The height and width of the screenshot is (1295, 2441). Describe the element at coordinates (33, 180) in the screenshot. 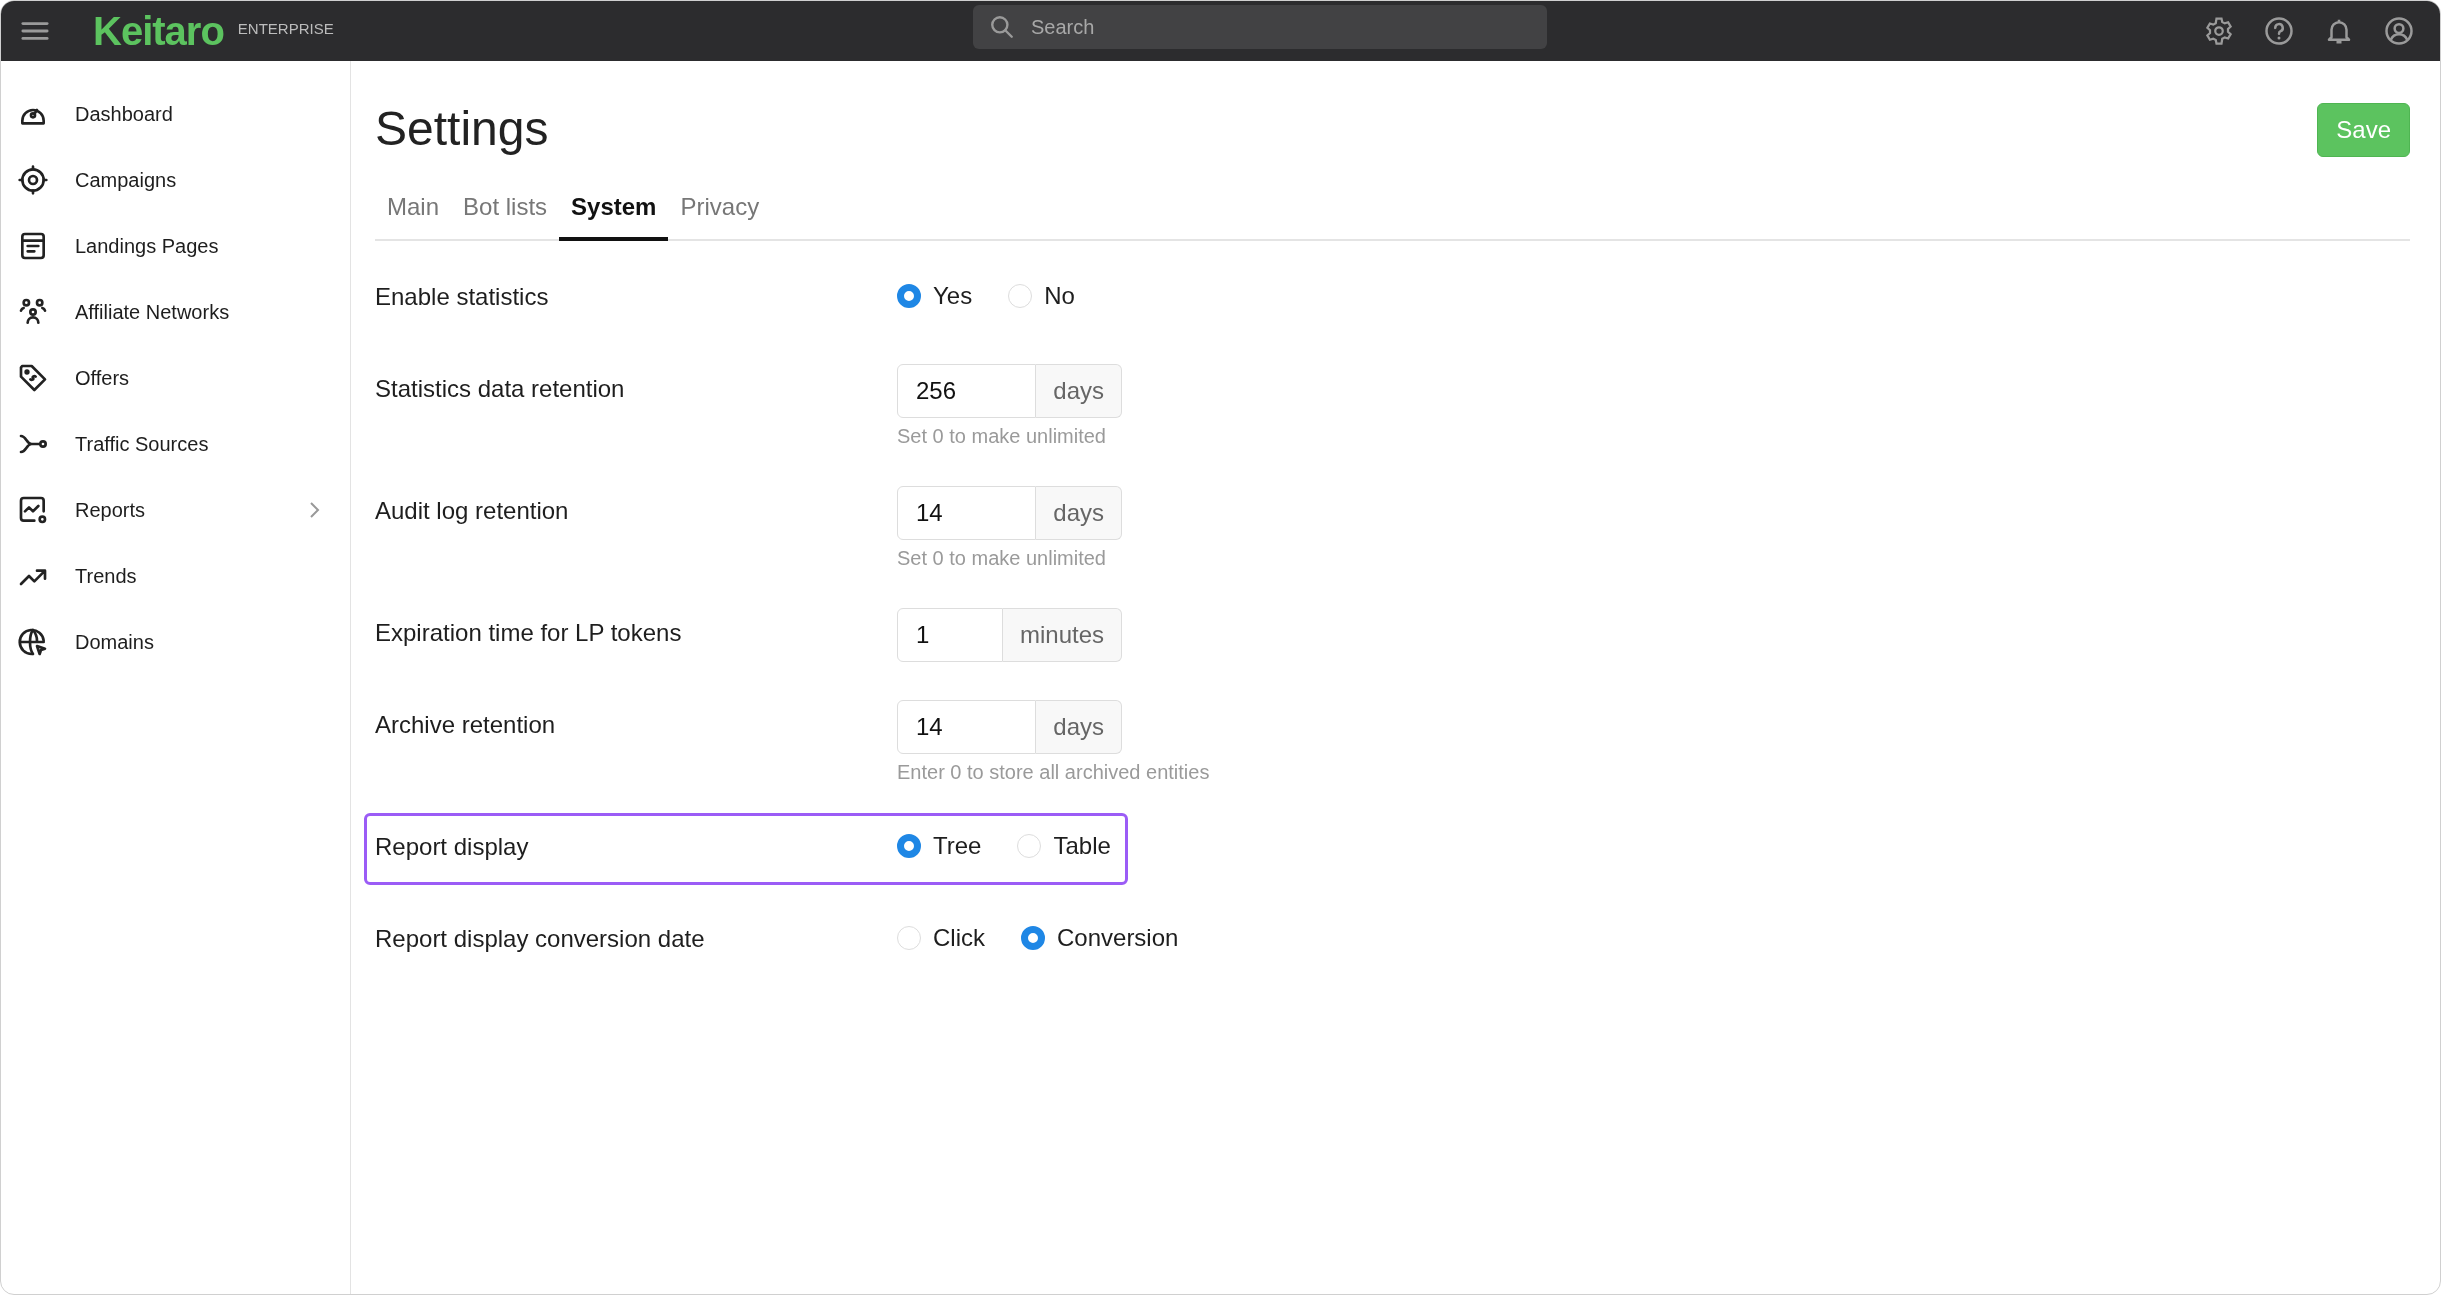

I see `target-icon` at that location.